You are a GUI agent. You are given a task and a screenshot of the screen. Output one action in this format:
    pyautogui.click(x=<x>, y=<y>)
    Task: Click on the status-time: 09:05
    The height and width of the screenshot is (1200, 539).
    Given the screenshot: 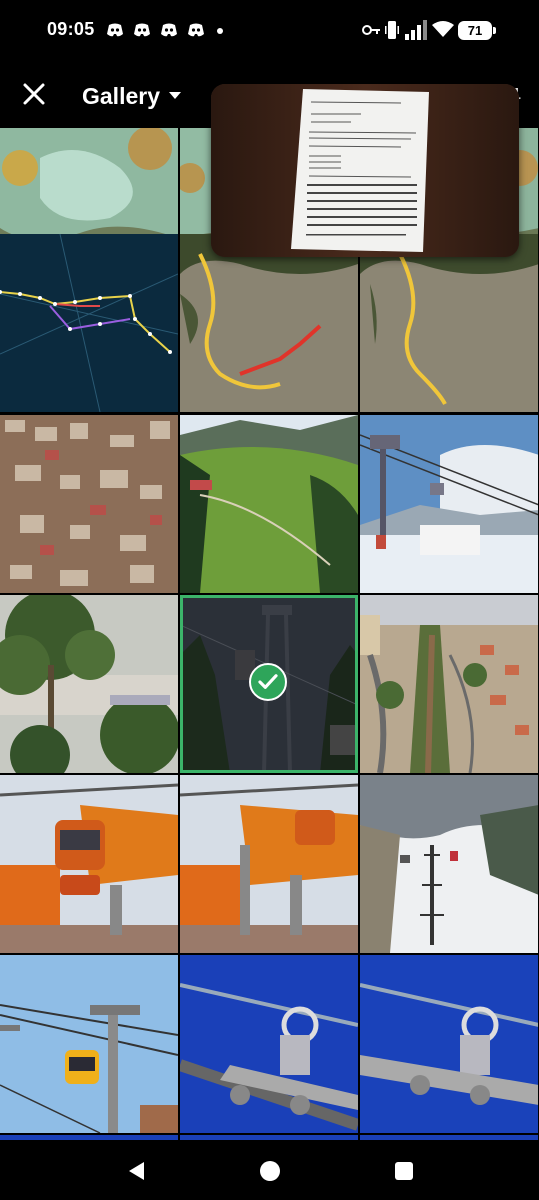 What is the action you would take?
    pyautogui.click(x=71, y=29)
    